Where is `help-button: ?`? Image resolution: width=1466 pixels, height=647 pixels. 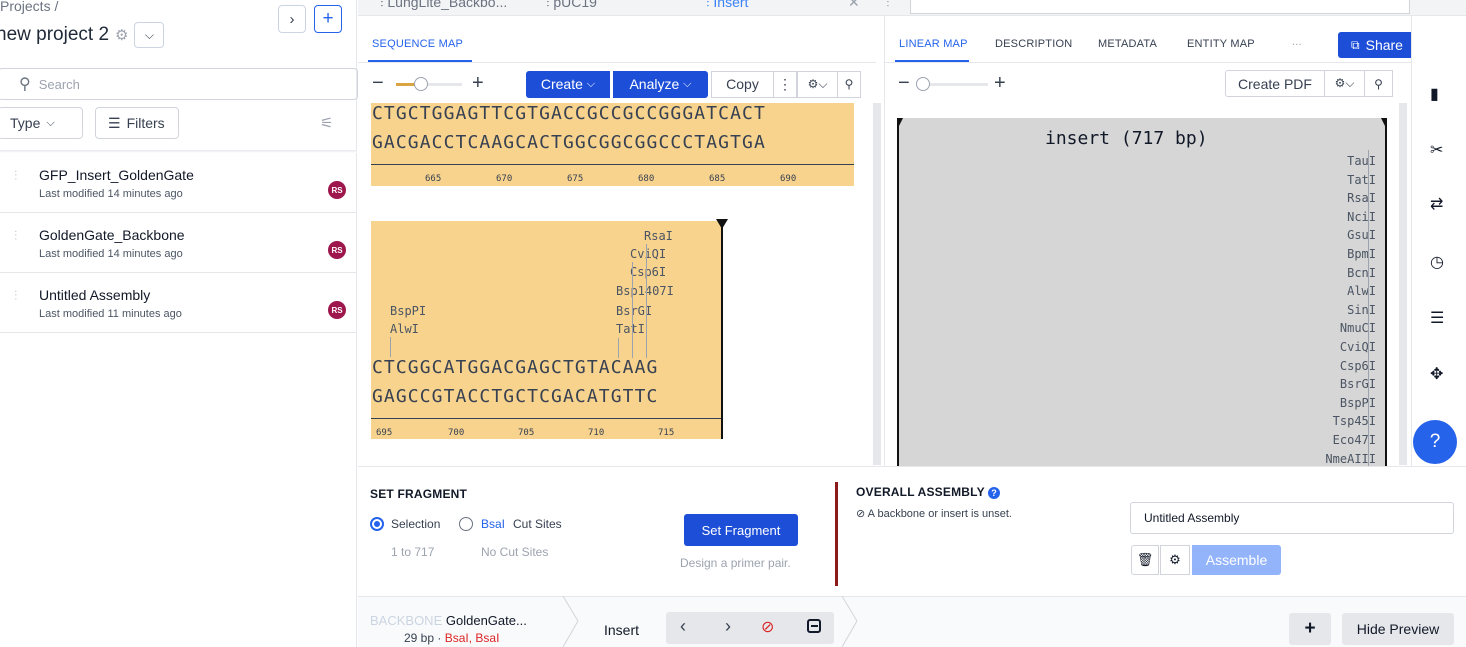 help-button: ? is located at coordinates (1435, 442).